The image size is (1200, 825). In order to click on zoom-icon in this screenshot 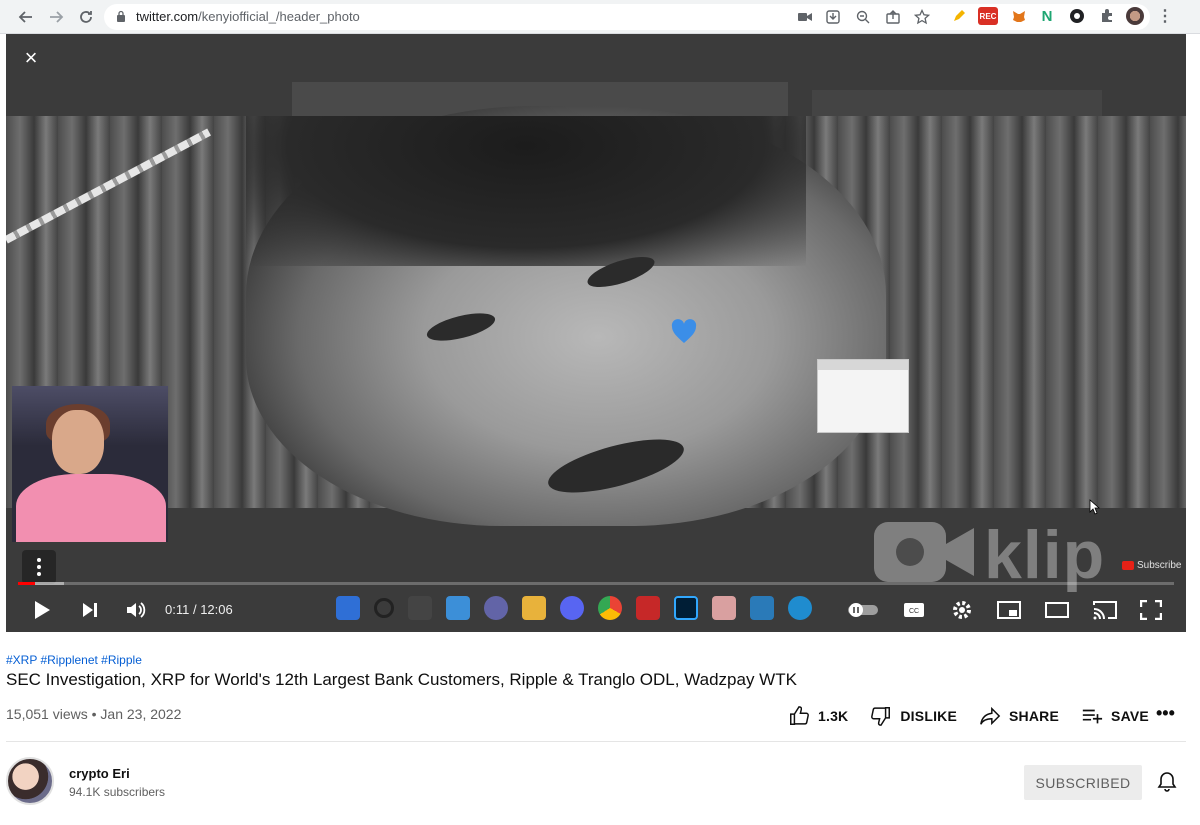, I will do `click(863, 17)`.